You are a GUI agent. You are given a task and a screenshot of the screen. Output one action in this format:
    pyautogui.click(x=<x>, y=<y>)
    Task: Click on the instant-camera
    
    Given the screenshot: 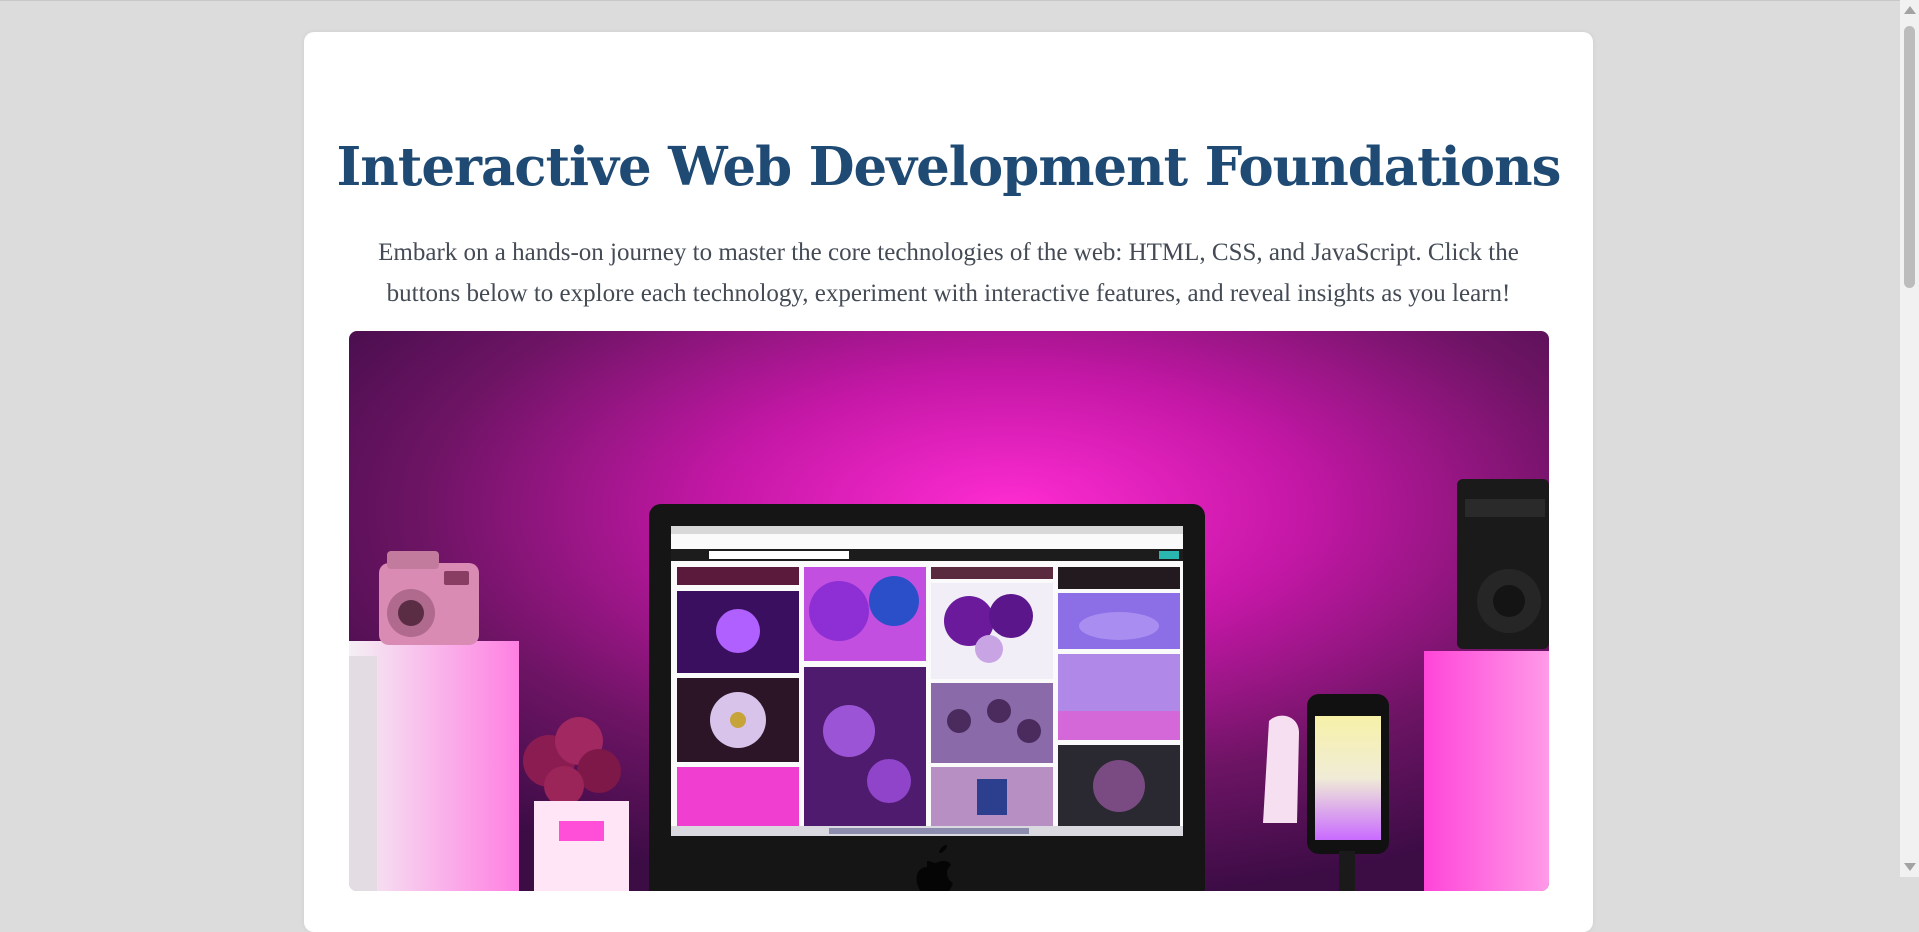 What is the action you would take?
    pyautogui.click(x=429, y=598)
    